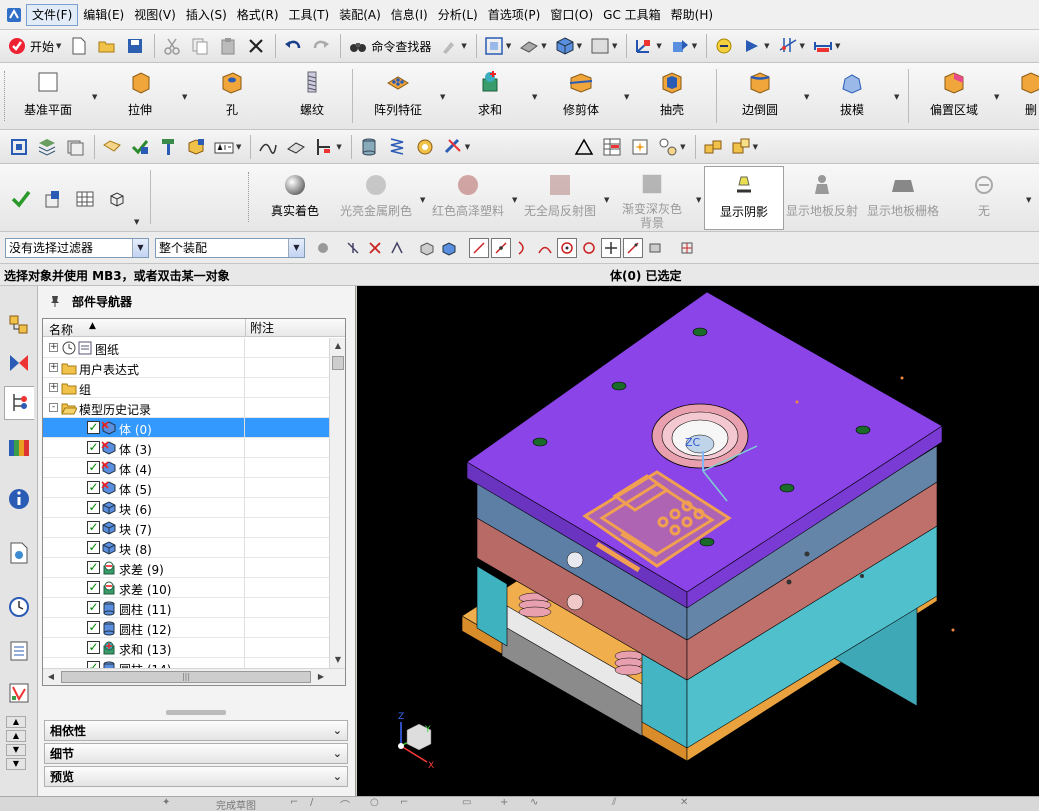  Describe the element at coordinates (19, 499) in the screenshot. I see `hd3d-tools-tab` at that location.